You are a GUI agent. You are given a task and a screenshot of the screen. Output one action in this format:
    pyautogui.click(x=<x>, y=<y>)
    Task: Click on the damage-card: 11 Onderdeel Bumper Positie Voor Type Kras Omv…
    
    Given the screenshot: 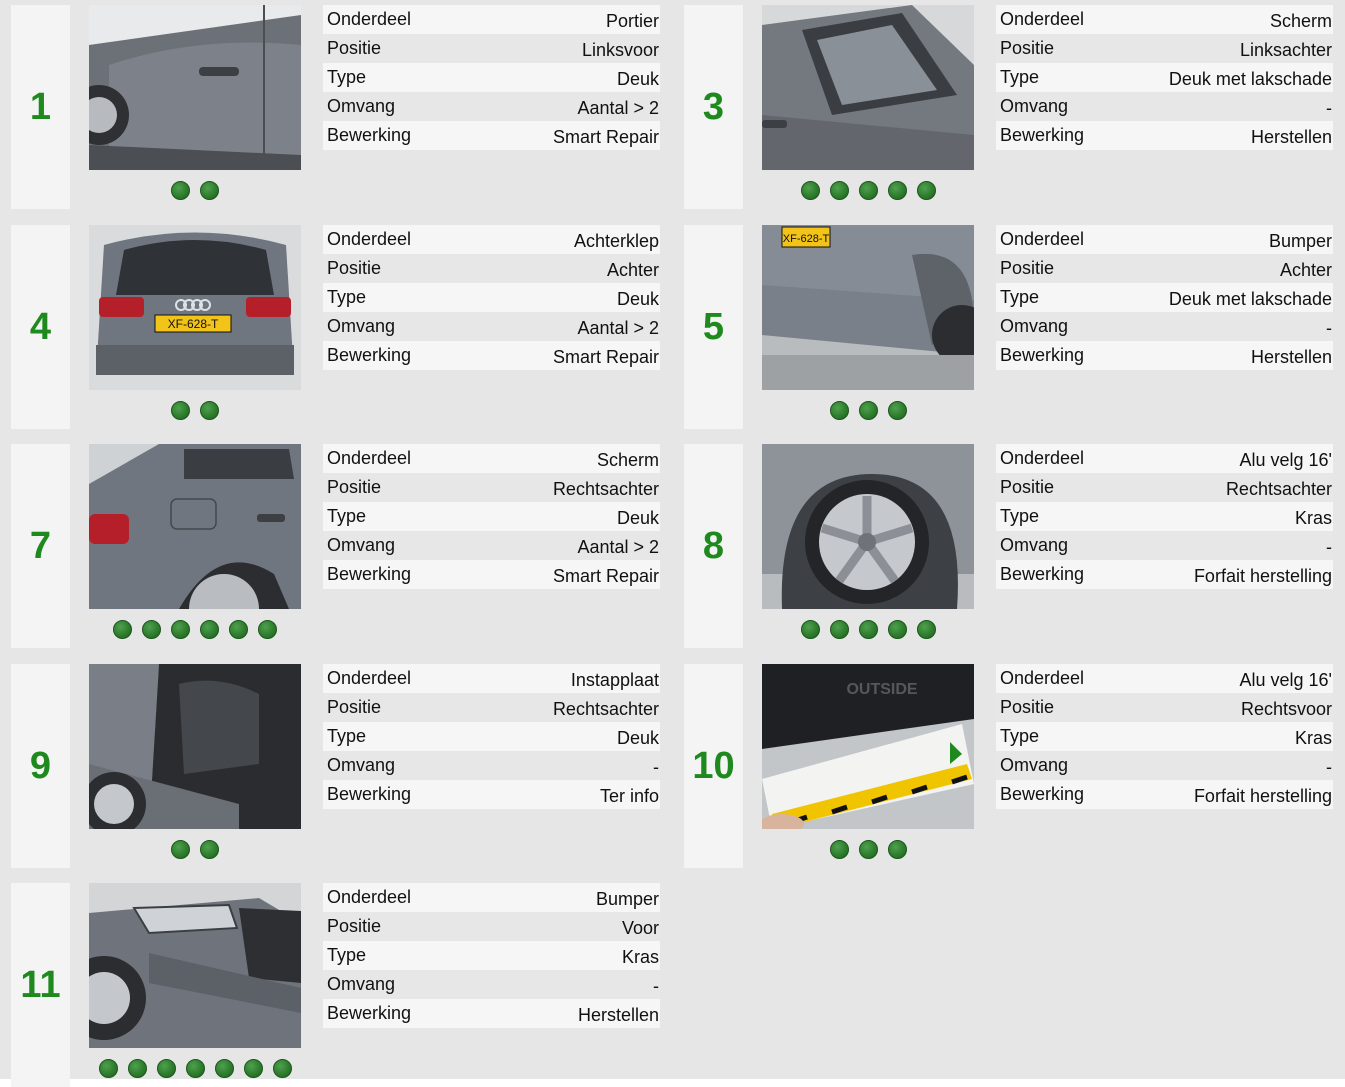 What is the action you would take?
    pyautogui.click(x=341, y=985)
    